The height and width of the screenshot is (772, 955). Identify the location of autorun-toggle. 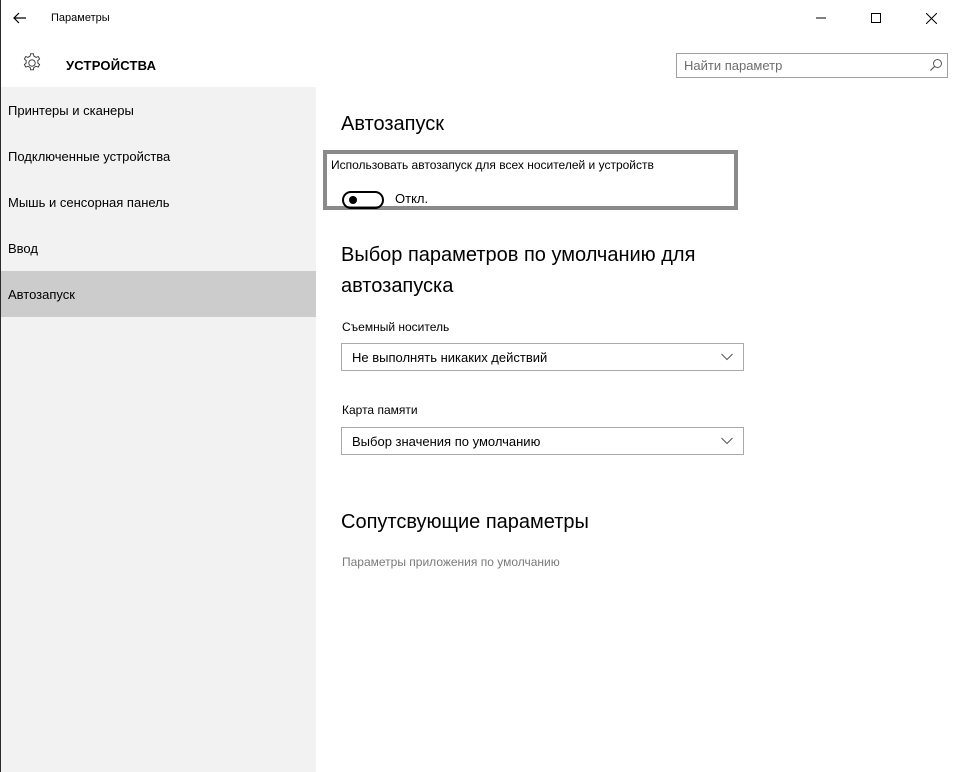
(363, 200).